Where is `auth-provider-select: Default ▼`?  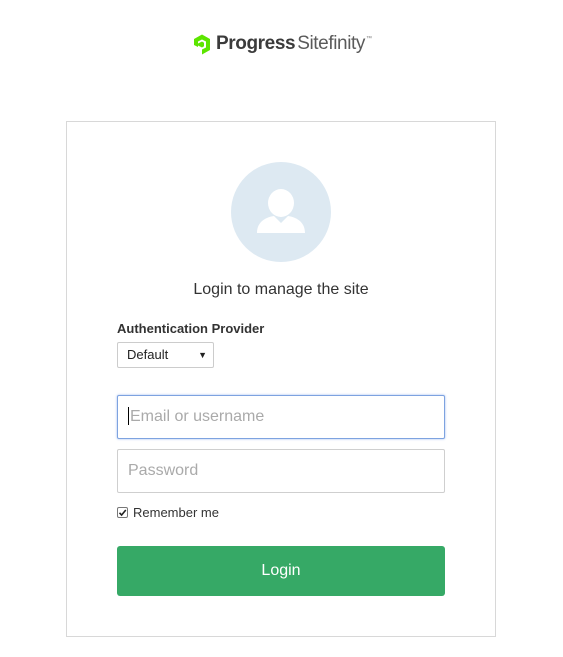 auth-provider-select: Default ▼ is located at coordinates (165, 355).